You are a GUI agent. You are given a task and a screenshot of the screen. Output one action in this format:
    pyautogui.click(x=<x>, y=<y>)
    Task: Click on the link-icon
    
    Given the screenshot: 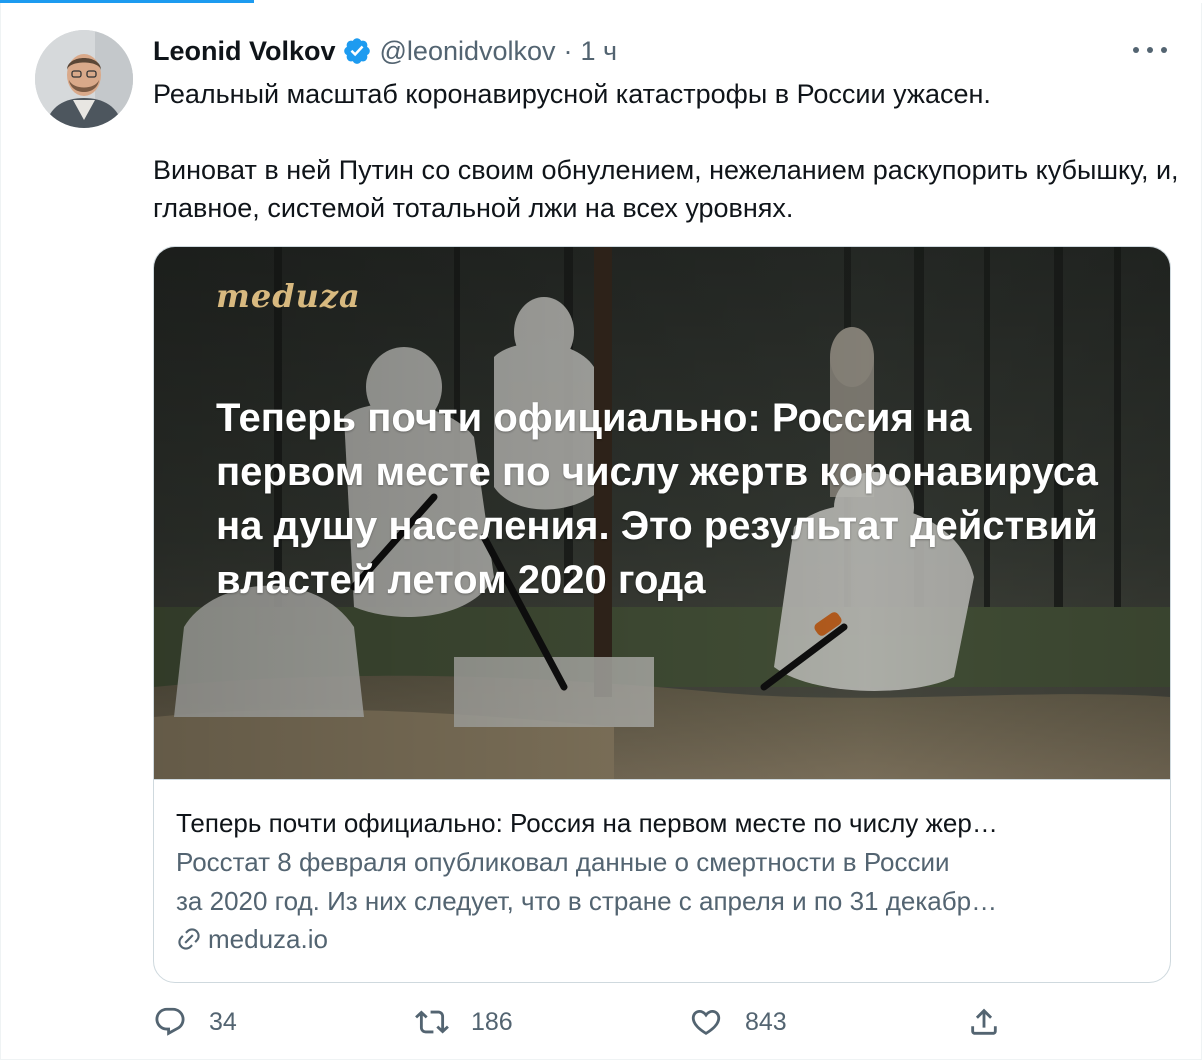 What is the action you would take?
    pyautogui.click(x=189, y=939)
    